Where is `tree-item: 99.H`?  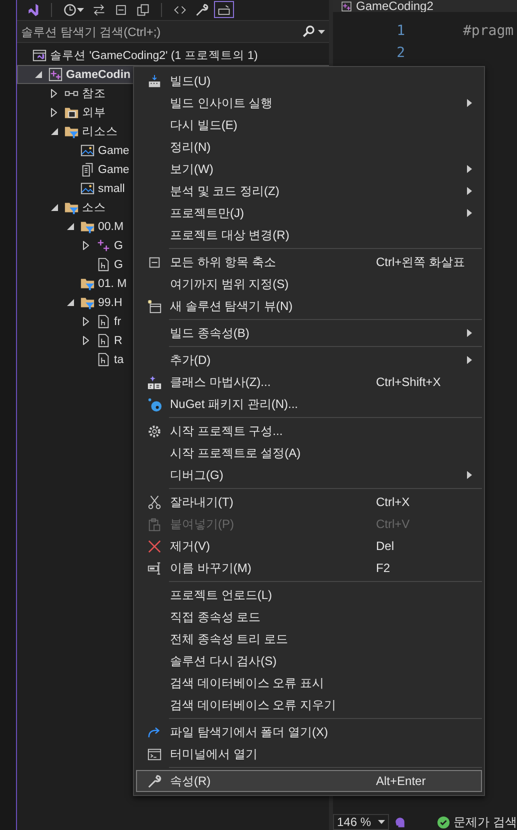 tree-item: 99.H is located at coordinates (70, 302).